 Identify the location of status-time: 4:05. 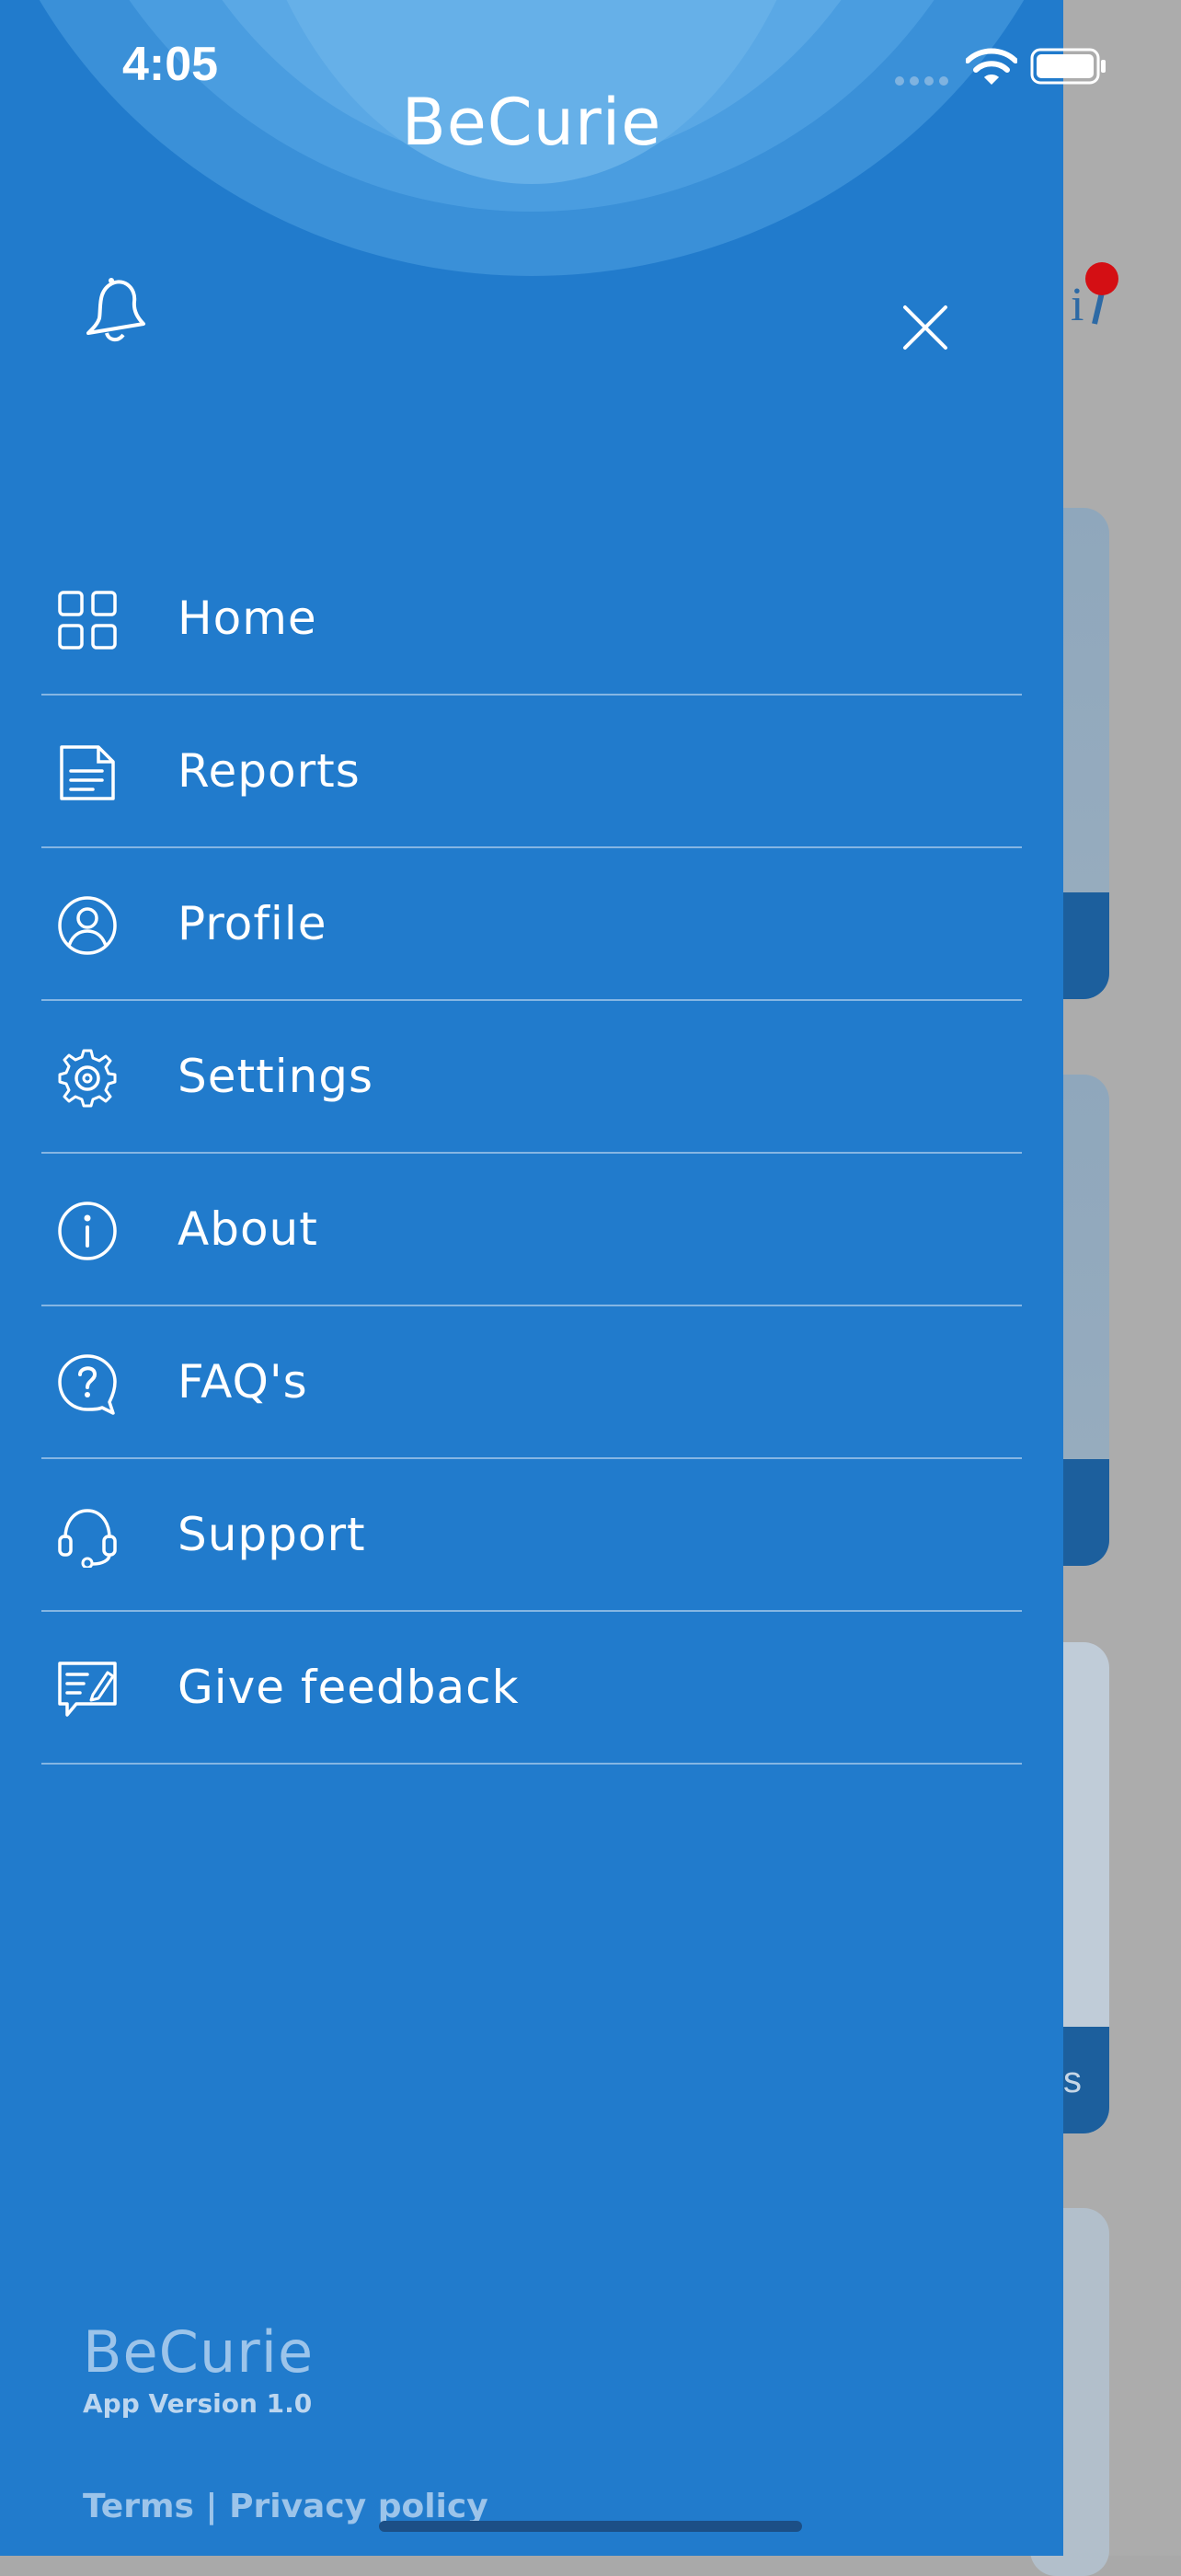
(171, 64).